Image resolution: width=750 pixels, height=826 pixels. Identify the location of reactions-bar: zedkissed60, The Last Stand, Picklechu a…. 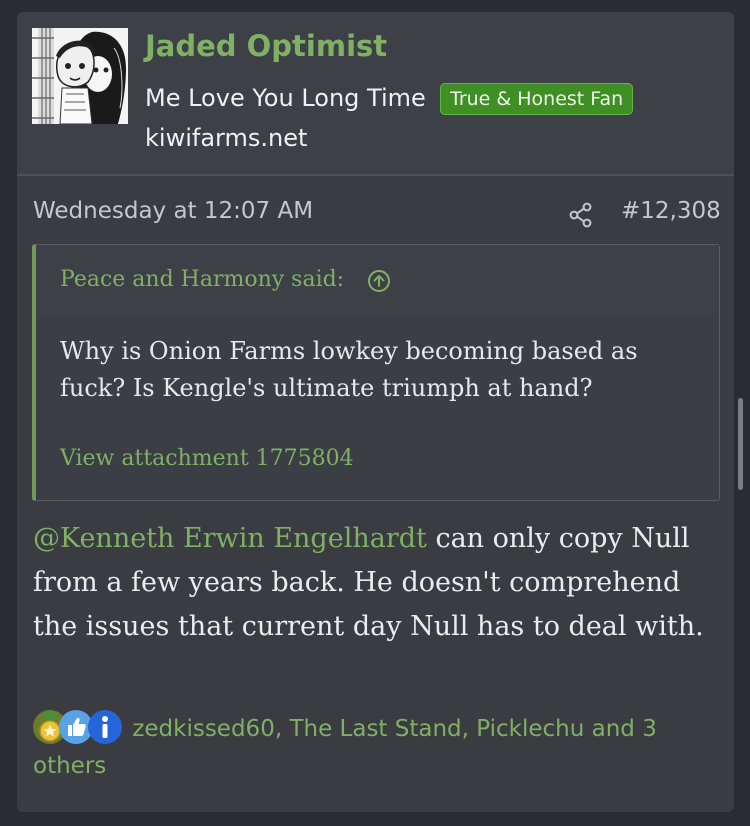
(378, 747).